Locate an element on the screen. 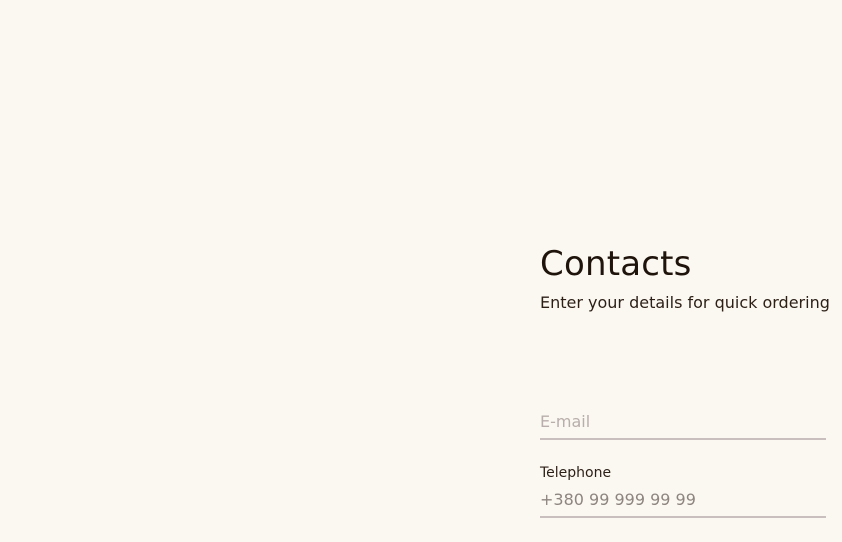 This screenshot has height=542, width=842. telephone-input is located at coordinates (683, 500).